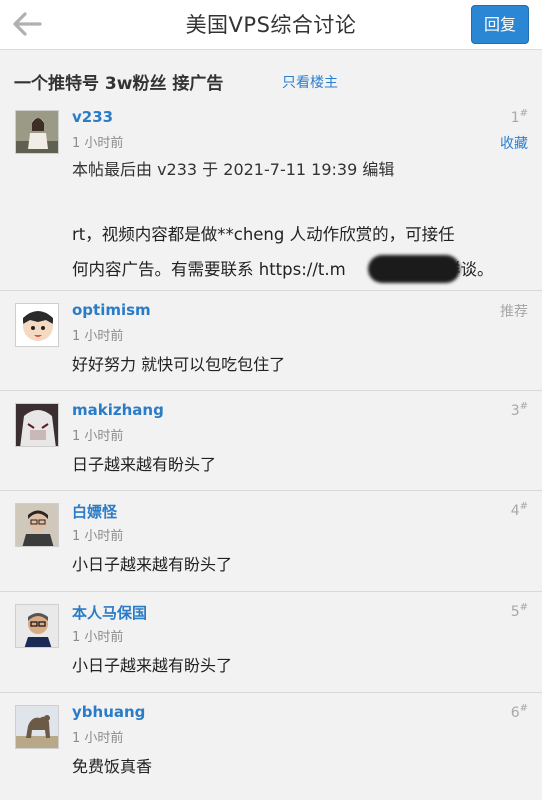  What do you see at coordinates (271, 341) in the screenshot?
I see `post-item: optimism 1 小时前 推荐 好好努力 就快可以包吃包住了` at bounding box center [271, 341].